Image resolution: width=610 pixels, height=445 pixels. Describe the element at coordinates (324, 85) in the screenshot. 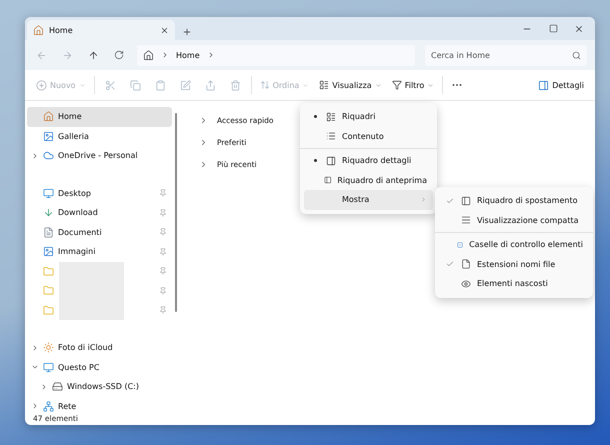

I see `view-icon` at that location.